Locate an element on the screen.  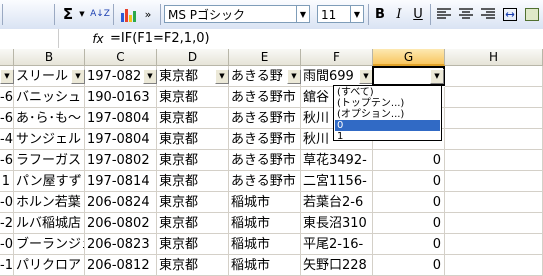
table-cell: ホルン若葉 is located at coordinates (49, 202).